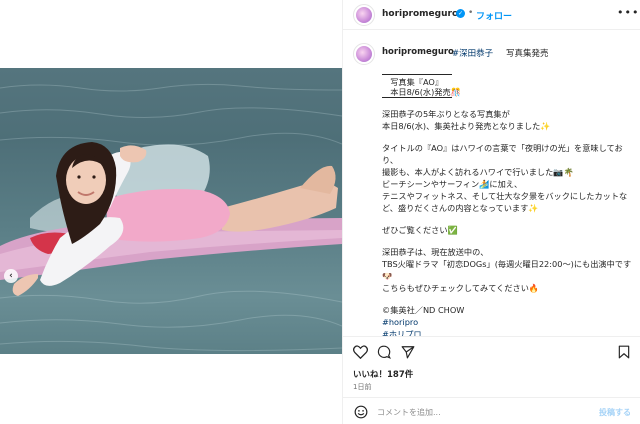 This screenshot has width=640, height=424. Describe the element at coordinates (446, 114) in the screenshot. I see `caption-line: 深田恭子の5年ぶりとなる写真集が` at that location.